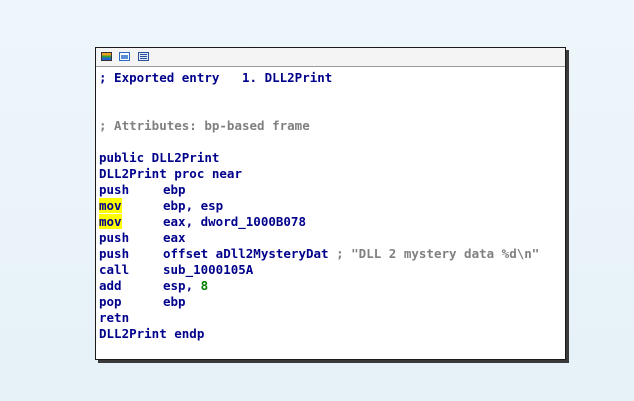  What do you see at coordinates (114, 269) in the screenshot?
I see `mnemonic: call` at bounding box center [114, 269].